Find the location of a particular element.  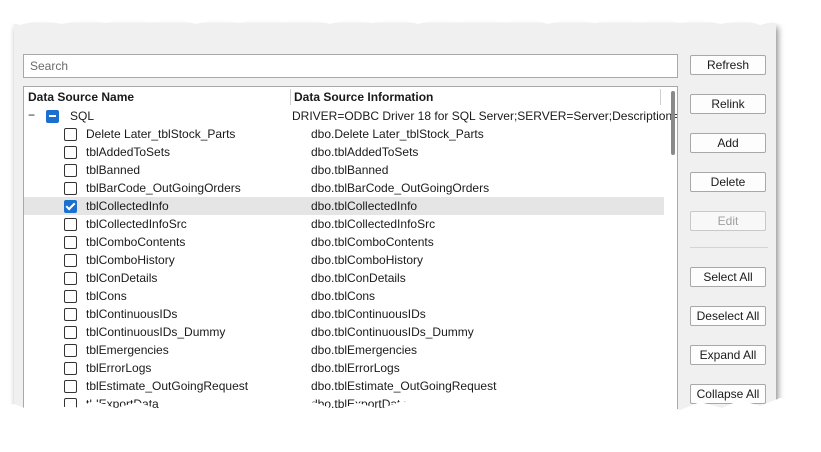

row-name: tblEmergencies is located at coordinates (127, 350).